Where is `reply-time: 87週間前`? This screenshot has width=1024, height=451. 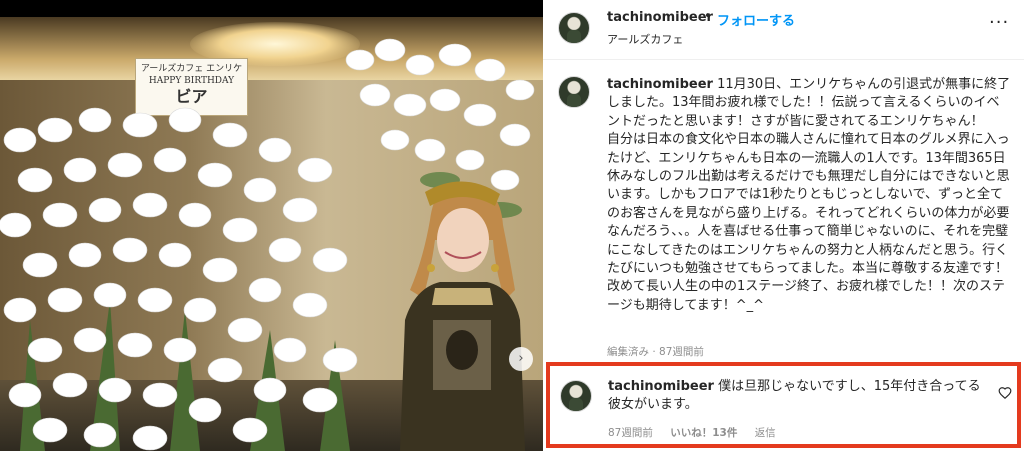
reply-time: 87週間前 is located at coordinates (630, 433).